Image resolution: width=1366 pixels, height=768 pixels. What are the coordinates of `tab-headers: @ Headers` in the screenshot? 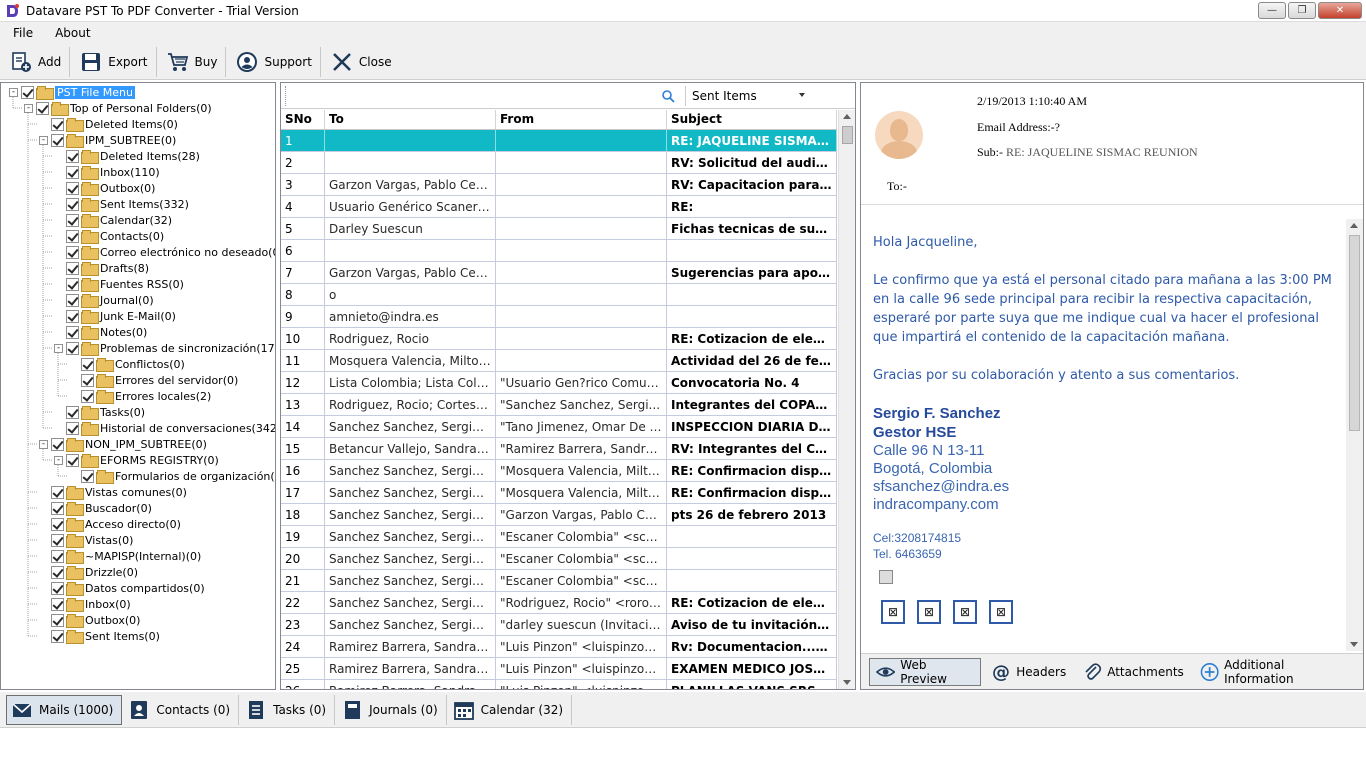 It's located at (1028, 672).